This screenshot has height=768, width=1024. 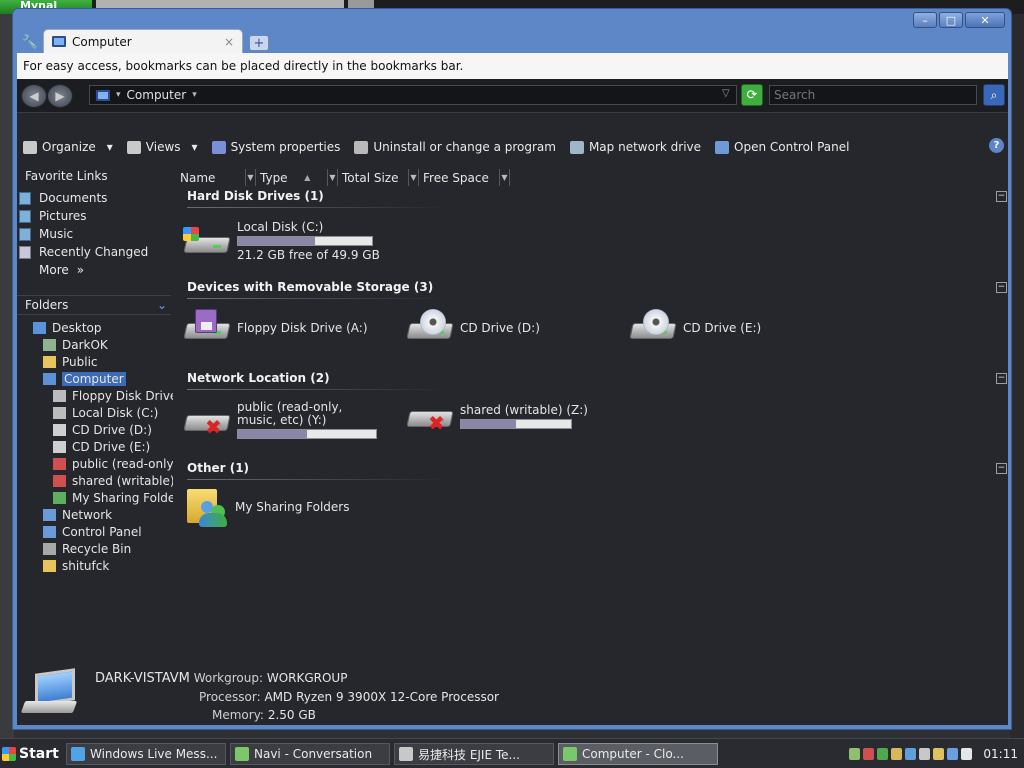 What do you see at coordinates (95, 514) in the screenshot?
I see `tree-item-network: Network` at bounding box center [95, 514].